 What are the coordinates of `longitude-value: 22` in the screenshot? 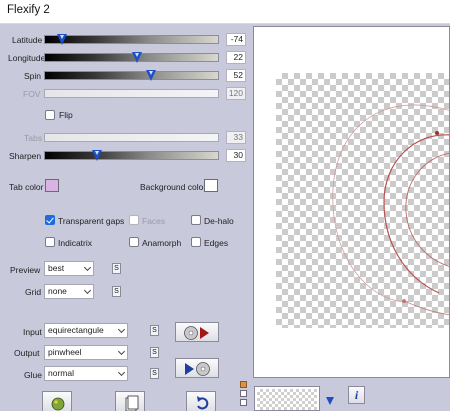 It's located at (236, 57).